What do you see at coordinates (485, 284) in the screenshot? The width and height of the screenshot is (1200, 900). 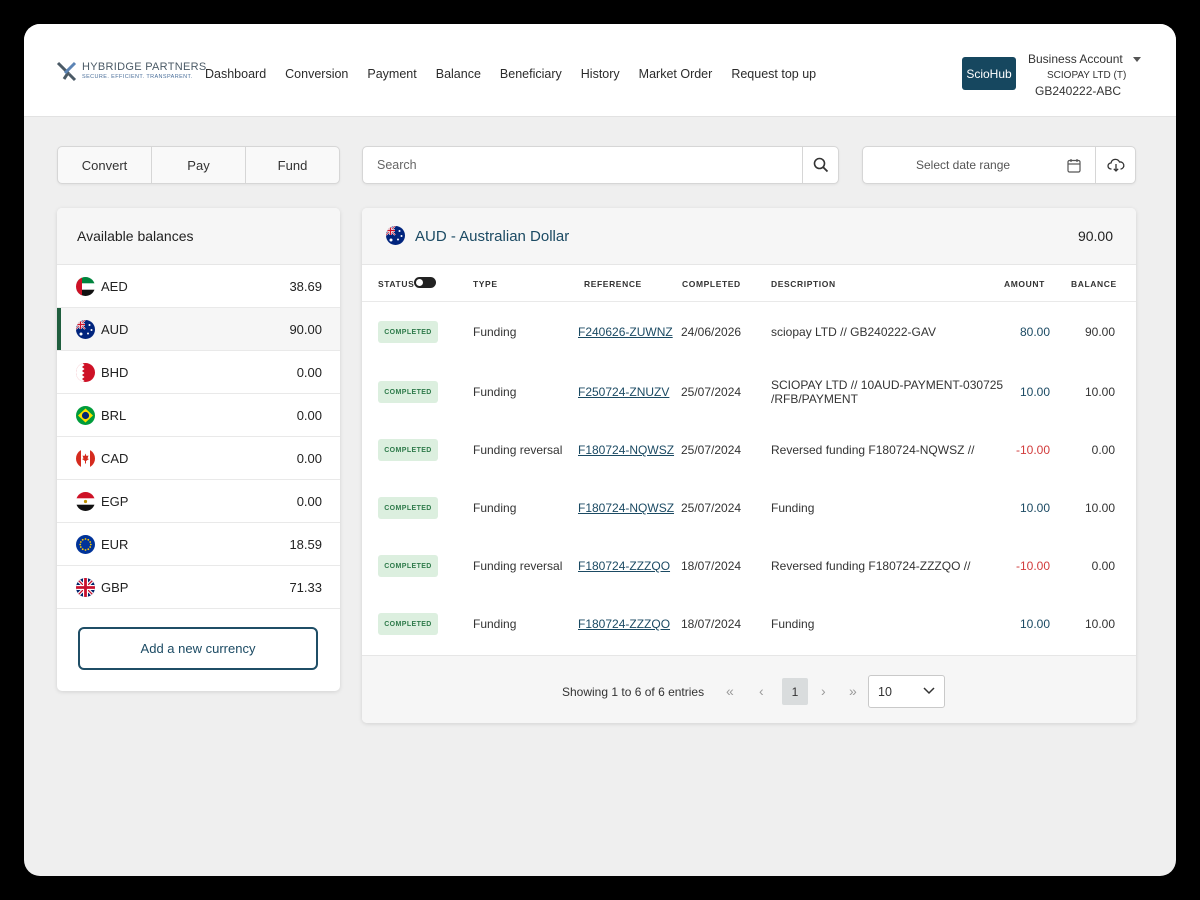 I see `header-type: TYPE` at bounding box center [485, 284].